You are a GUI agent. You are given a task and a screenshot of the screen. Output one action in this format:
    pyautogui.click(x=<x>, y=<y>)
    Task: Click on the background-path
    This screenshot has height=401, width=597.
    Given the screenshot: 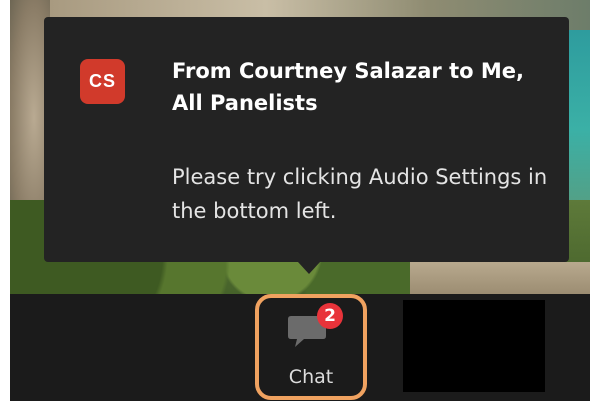 What is the action you would take?
    pyautogui.click(x=500, y=278)
    